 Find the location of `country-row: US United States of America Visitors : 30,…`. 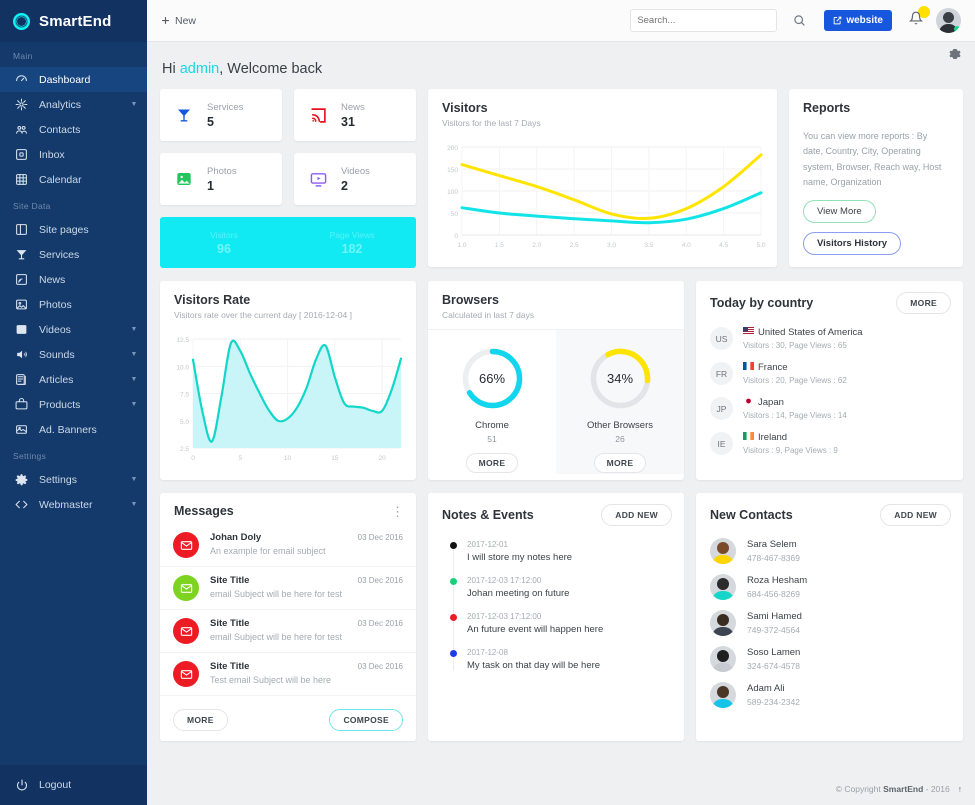

country-row: US United States of America Visitors : 30,… is located at coordinates (829, 338).